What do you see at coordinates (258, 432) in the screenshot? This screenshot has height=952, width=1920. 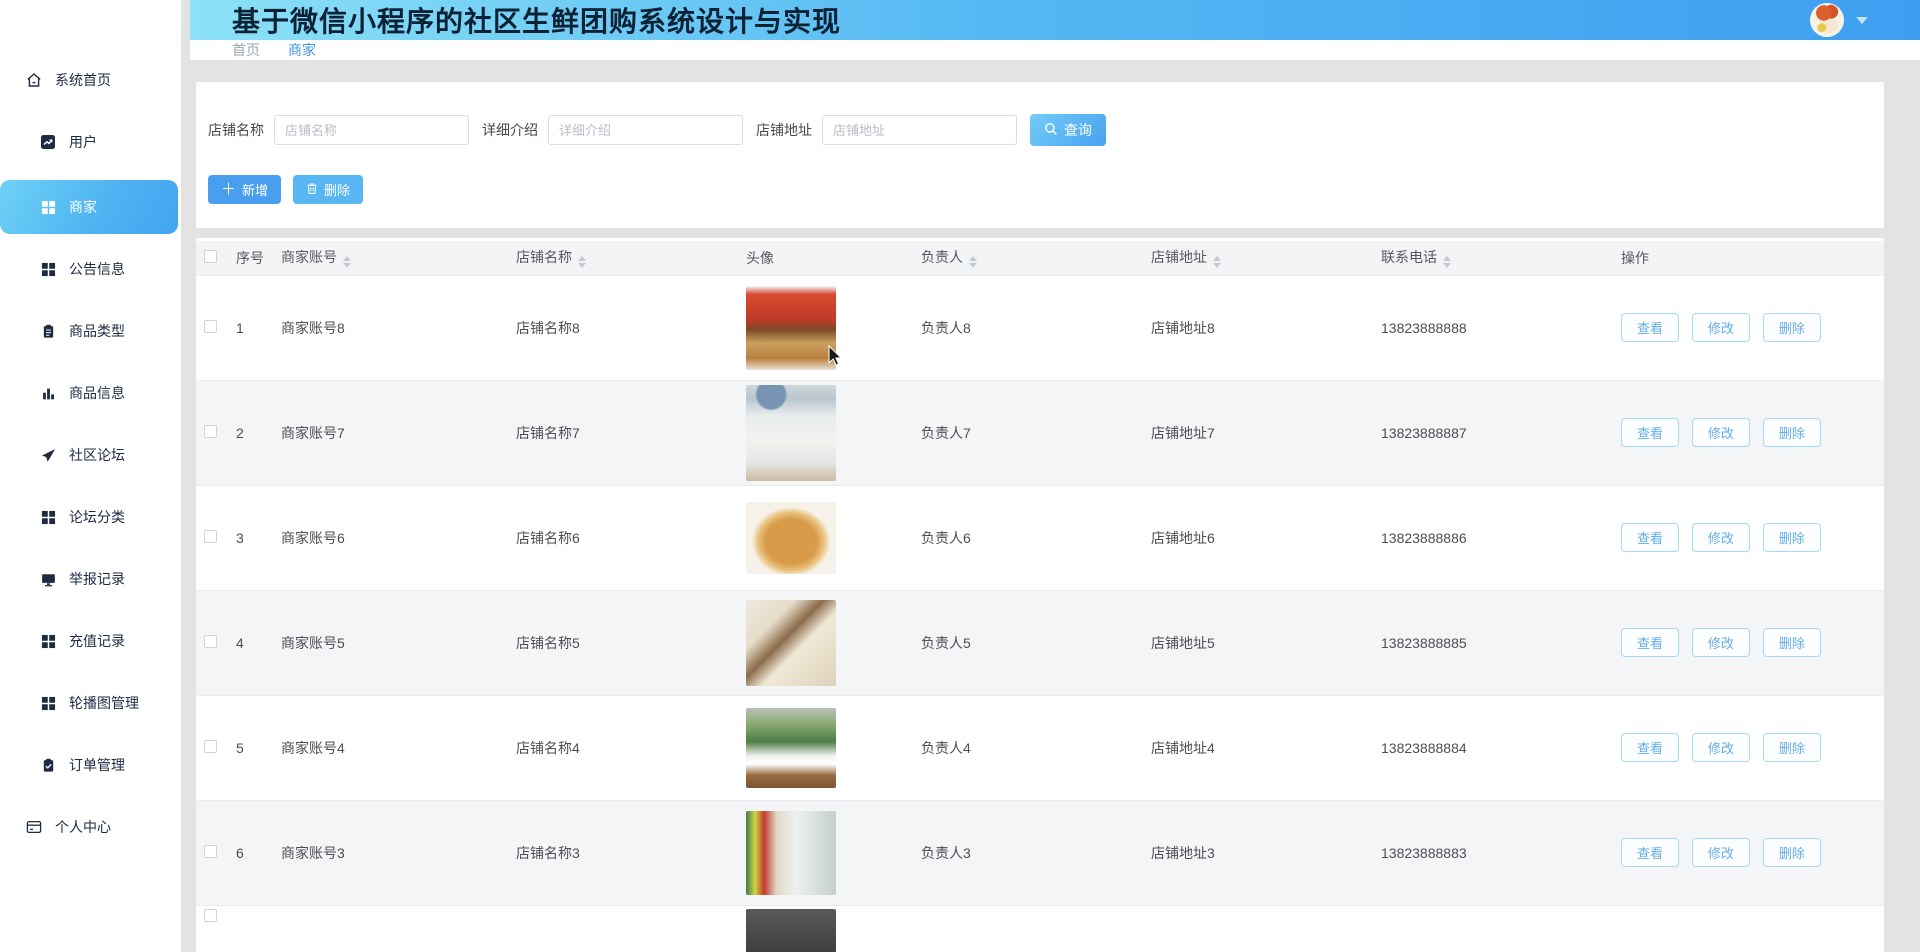 I see `cell-index: 2` at bounding box center [258, 432].